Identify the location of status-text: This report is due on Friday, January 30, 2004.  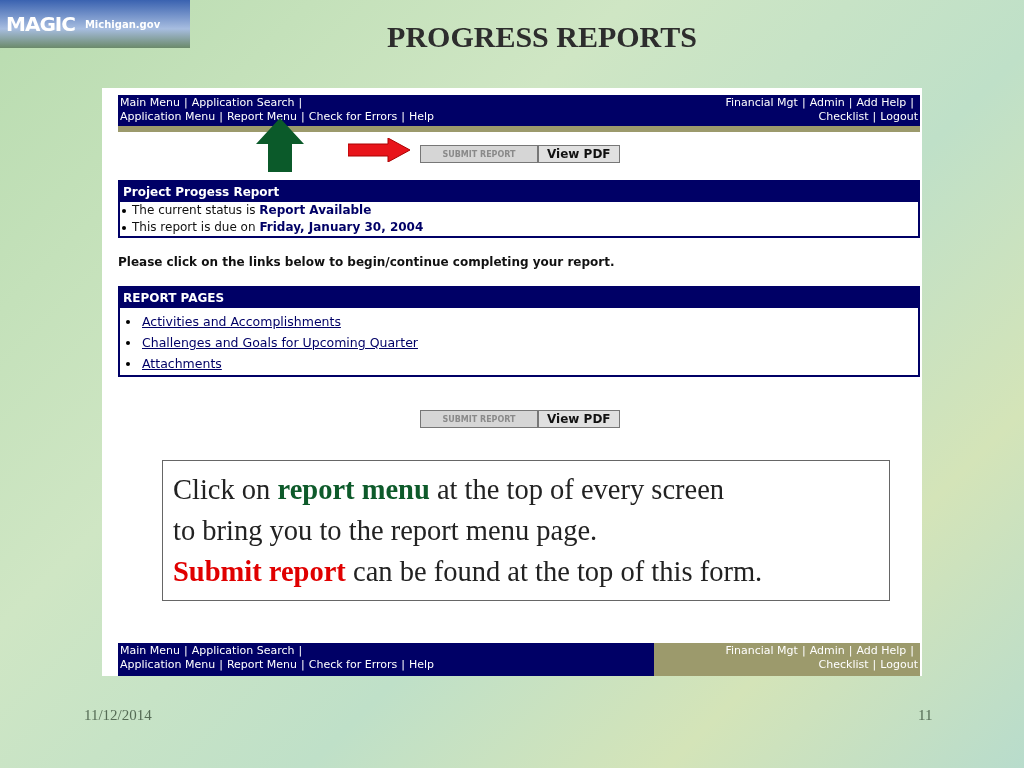
(278, 227).